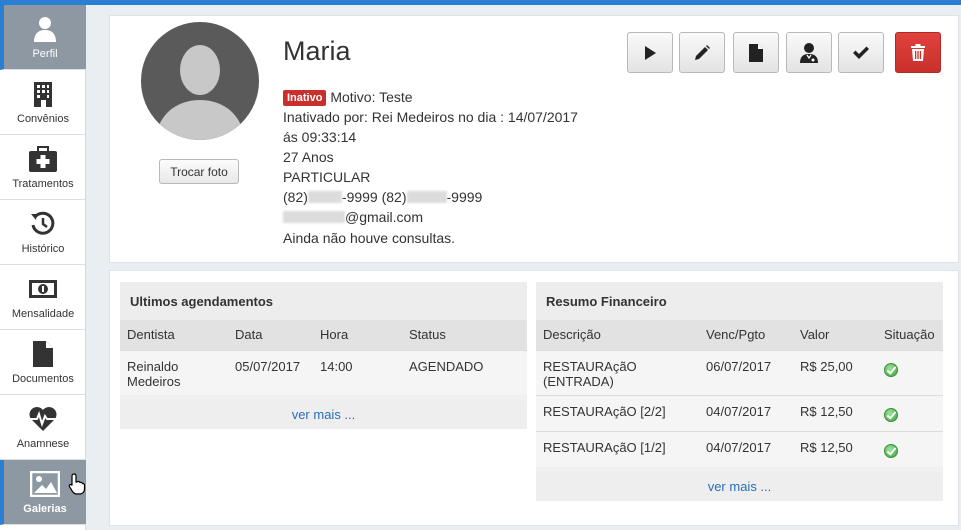 Image resolution: width=961 pixels, height=530 pixels. I want to click on trash-icon, so click(918, 52).